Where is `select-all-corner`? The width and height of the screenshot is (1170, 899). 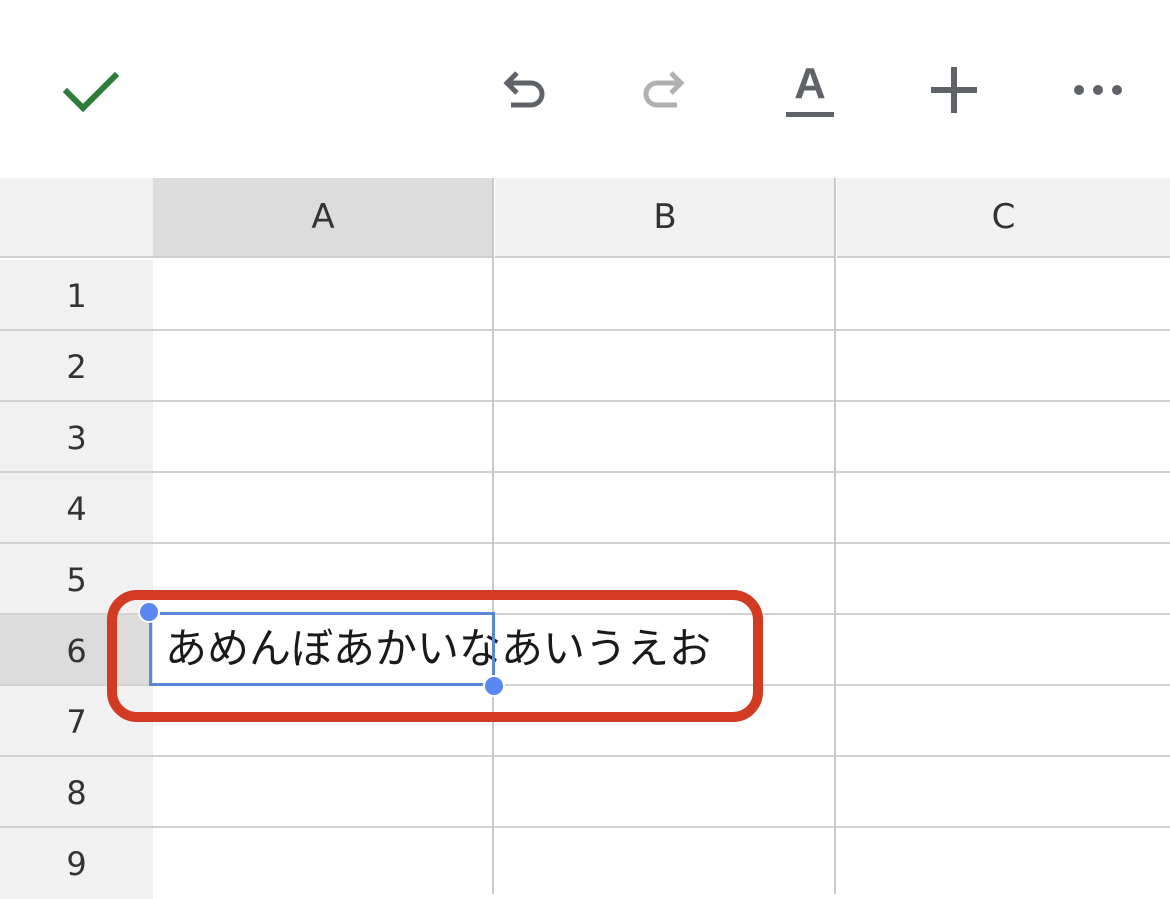 select-all-corner is located at coordinates (76, 218).